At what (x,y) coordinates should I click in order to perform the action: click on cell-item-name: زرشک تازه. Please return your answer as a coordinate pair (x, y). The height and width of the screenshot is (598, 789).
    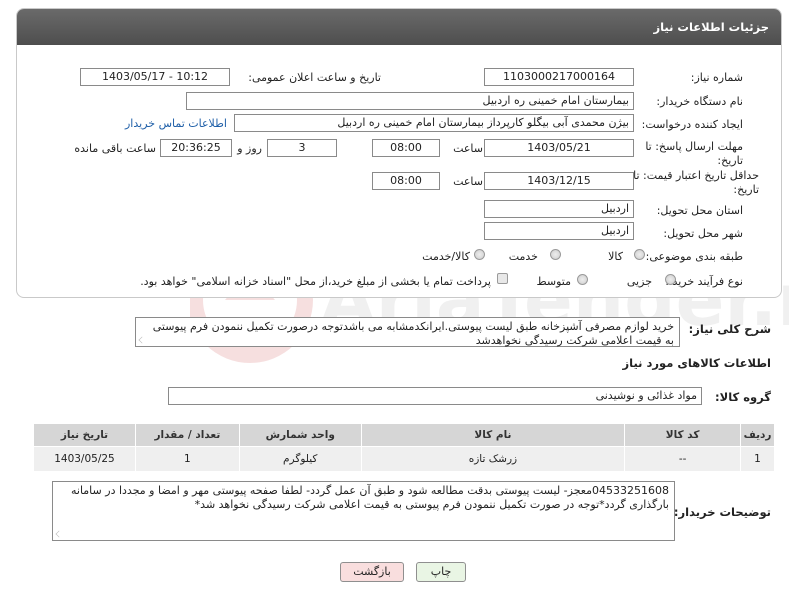
    Looking at the image, I should click on (493, 459).